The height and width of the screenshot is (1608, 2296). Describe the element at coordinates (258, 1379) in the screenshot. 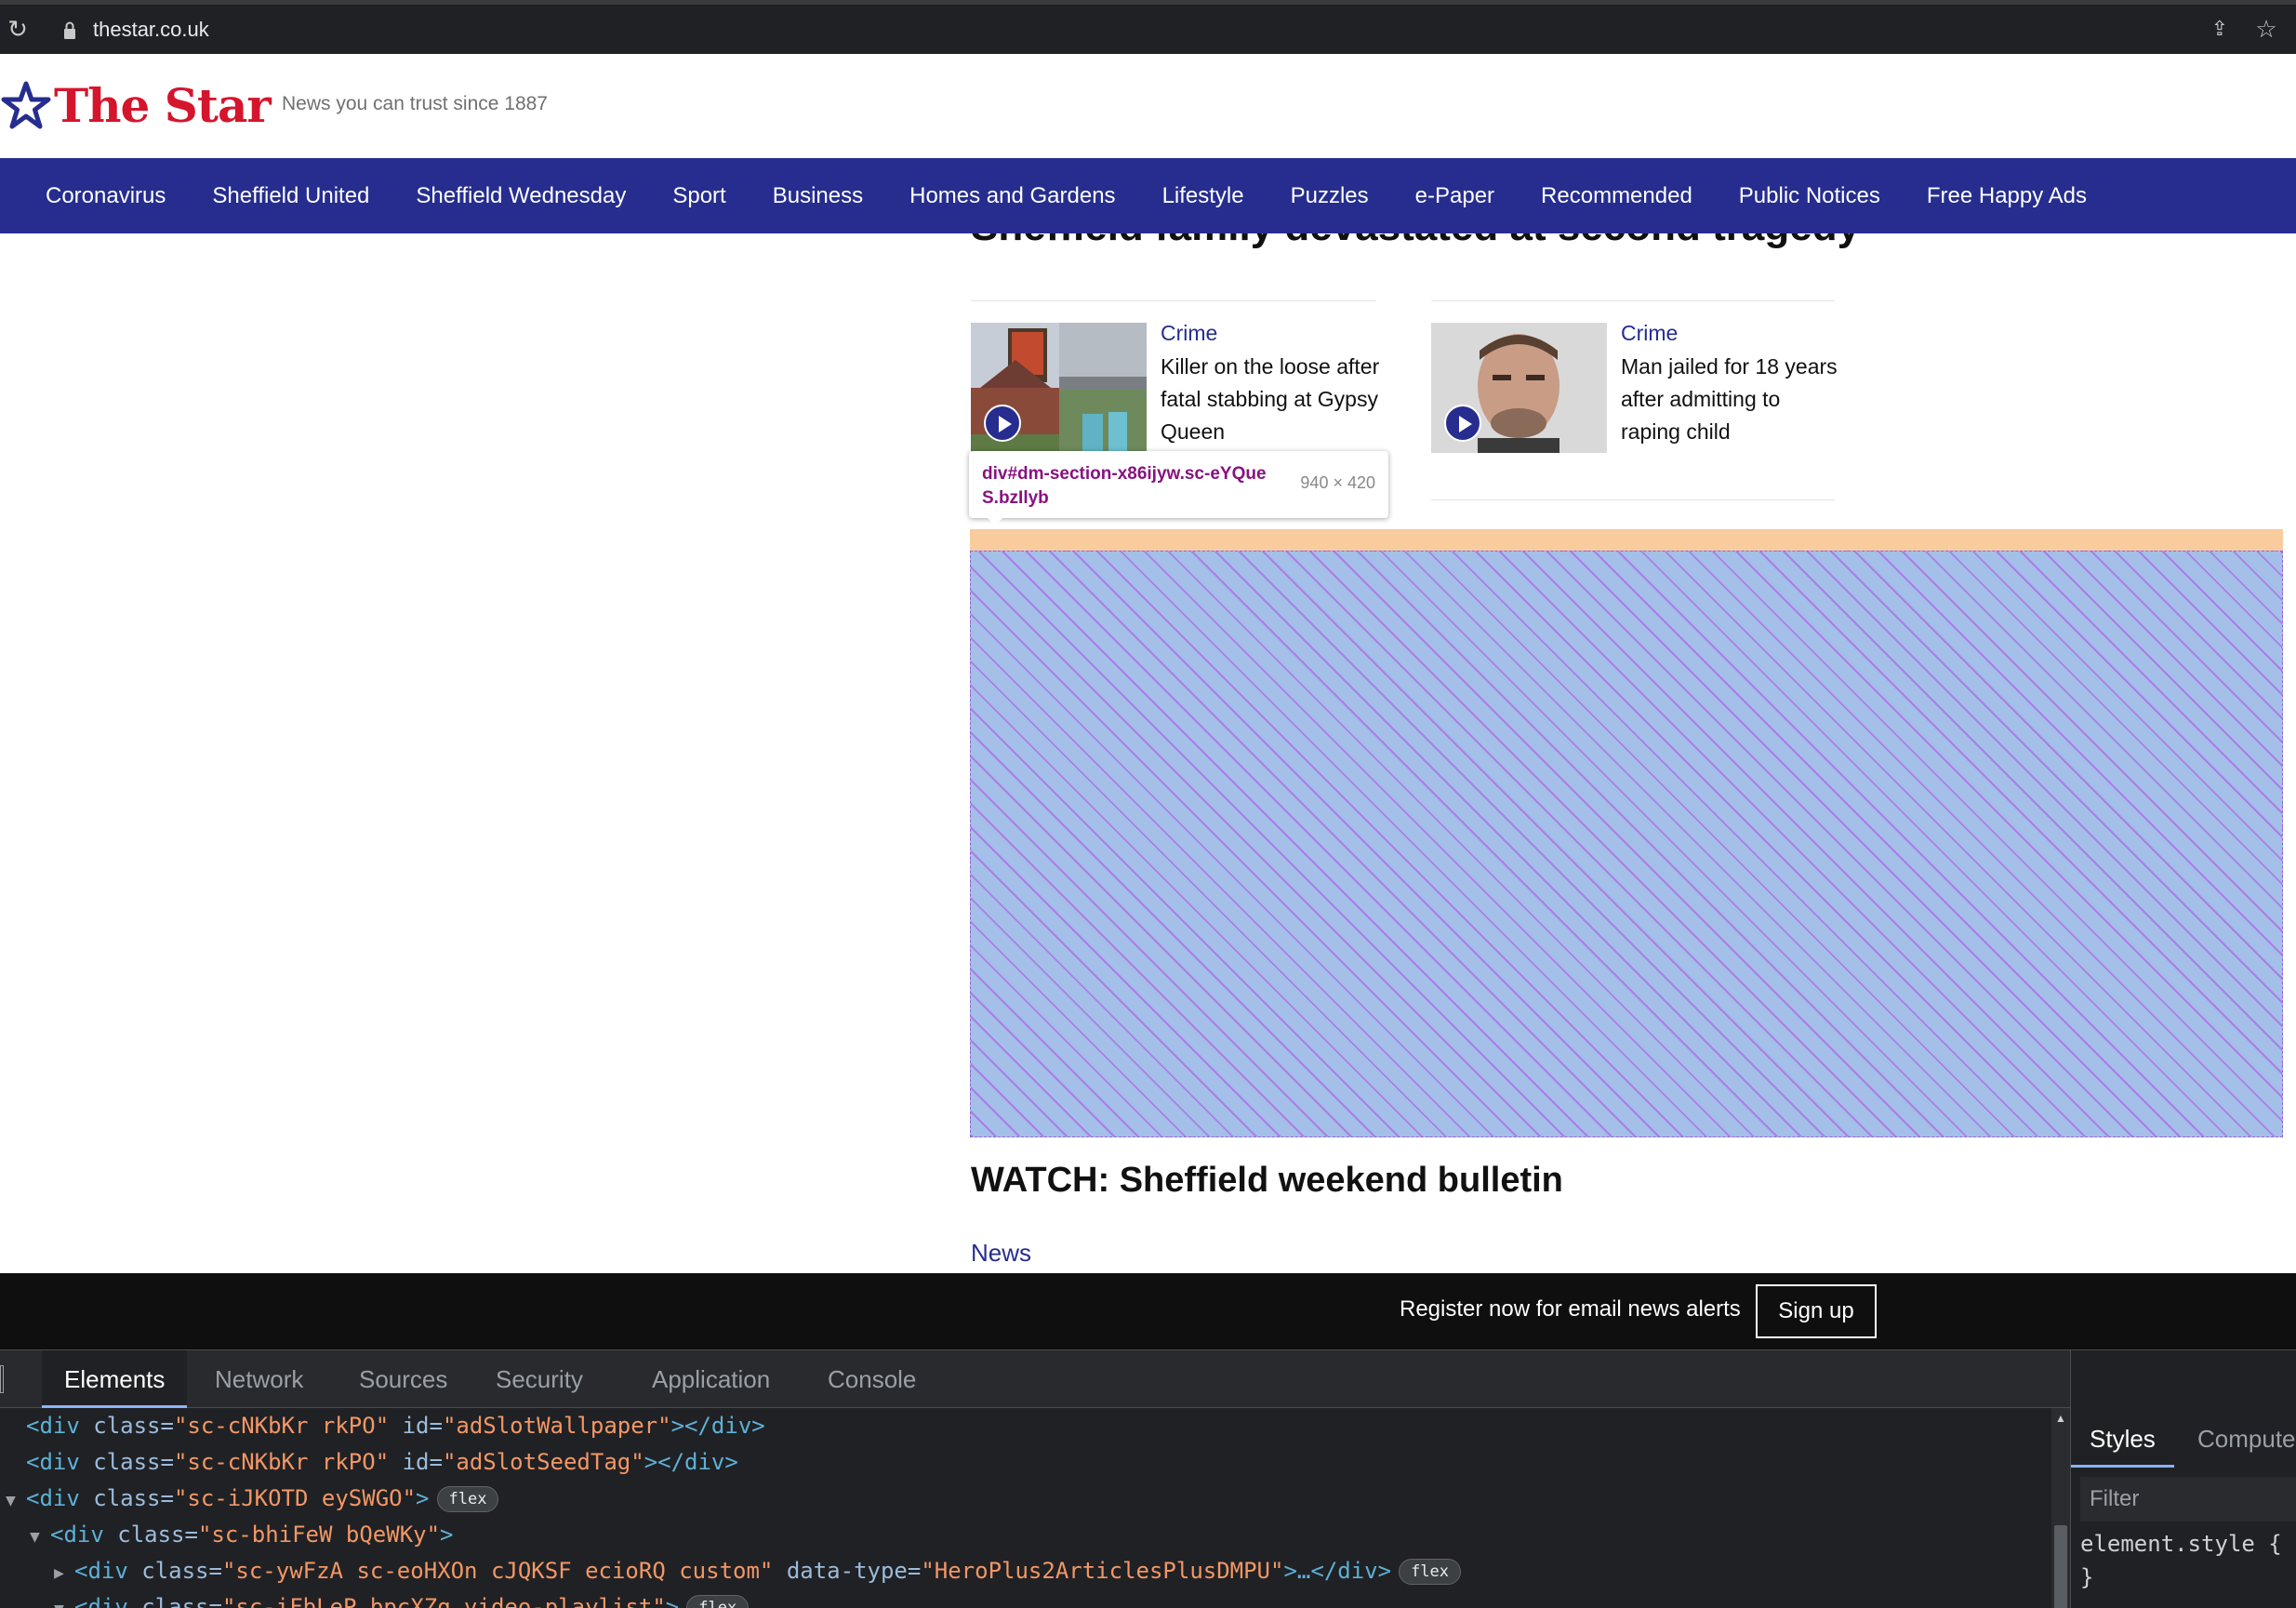

I see `tab-network: Network` at that location.